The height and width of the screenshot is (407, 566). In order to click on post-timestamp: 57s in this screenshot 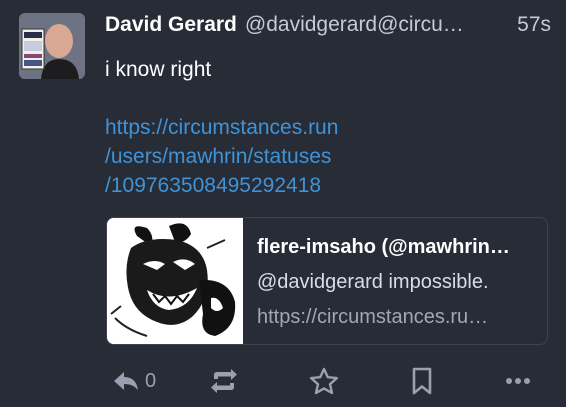, I will do `click(534, 25)`.